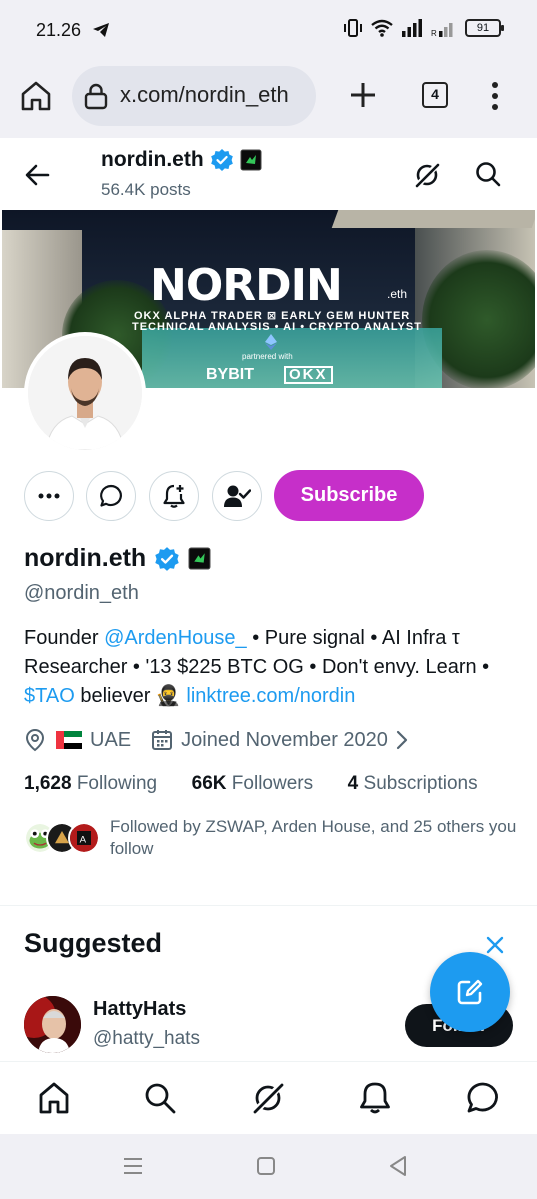  Describe the element at coordinates (37, 175) in the screenshot. I see `back-arrow-icon` at that location.